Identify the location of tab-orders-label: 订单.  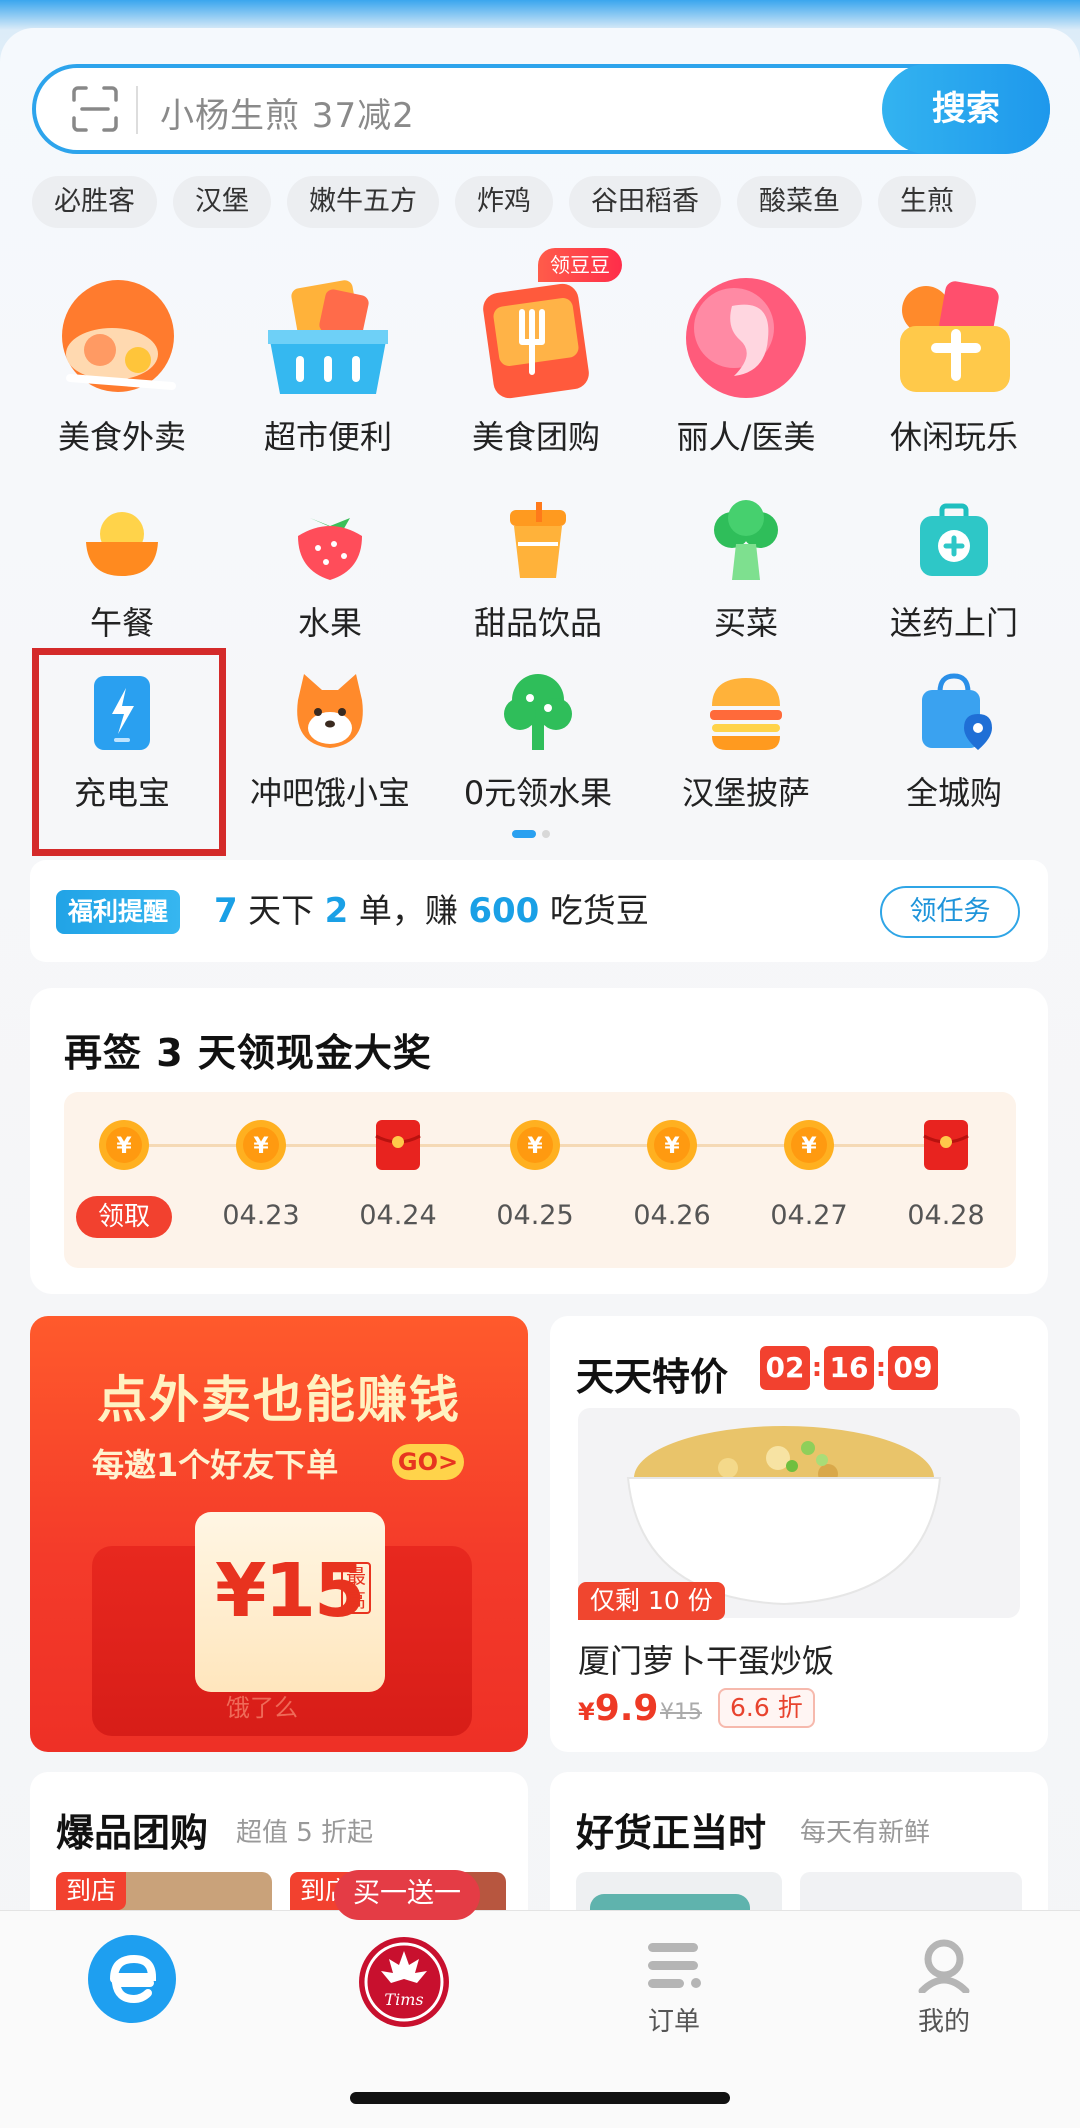
(673, 2022).